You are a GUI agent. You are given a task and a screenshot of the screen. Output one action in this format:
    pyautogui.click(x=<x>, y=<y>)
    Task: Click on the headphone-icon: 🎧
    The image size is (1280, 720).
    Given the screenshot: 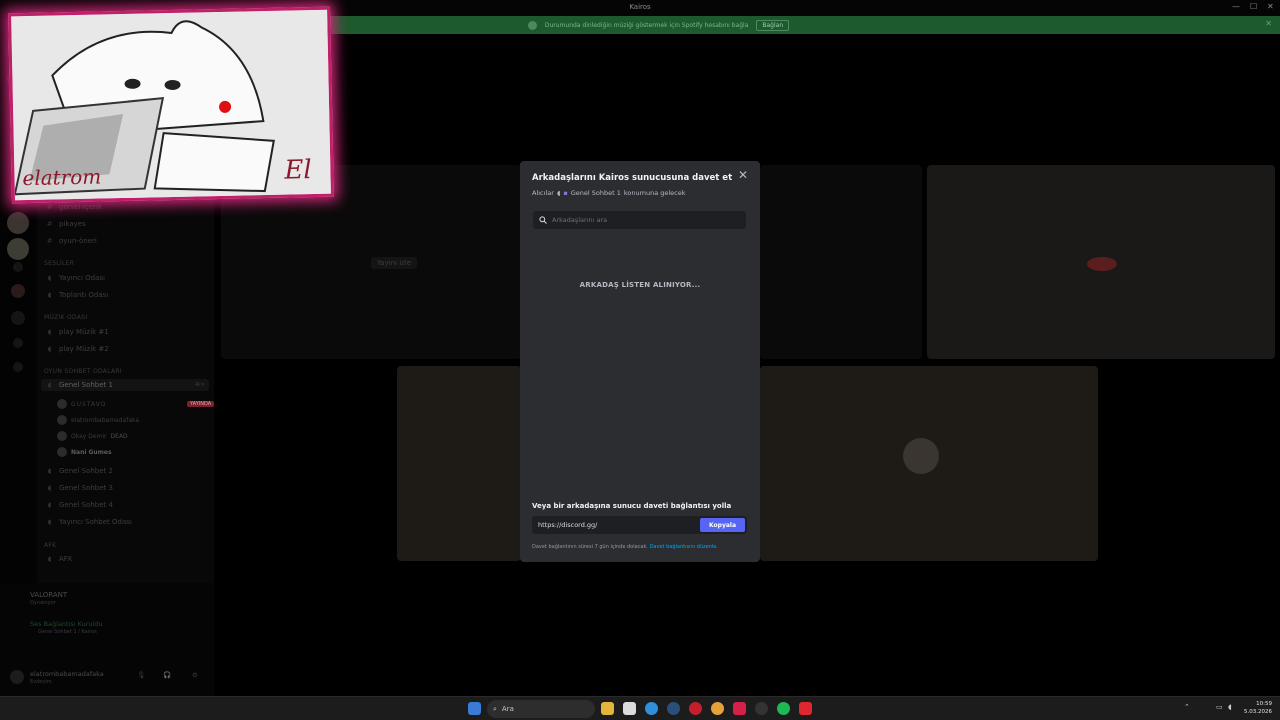 What is the action you would take?
    pyautogui.click(x=167, y=675)
    